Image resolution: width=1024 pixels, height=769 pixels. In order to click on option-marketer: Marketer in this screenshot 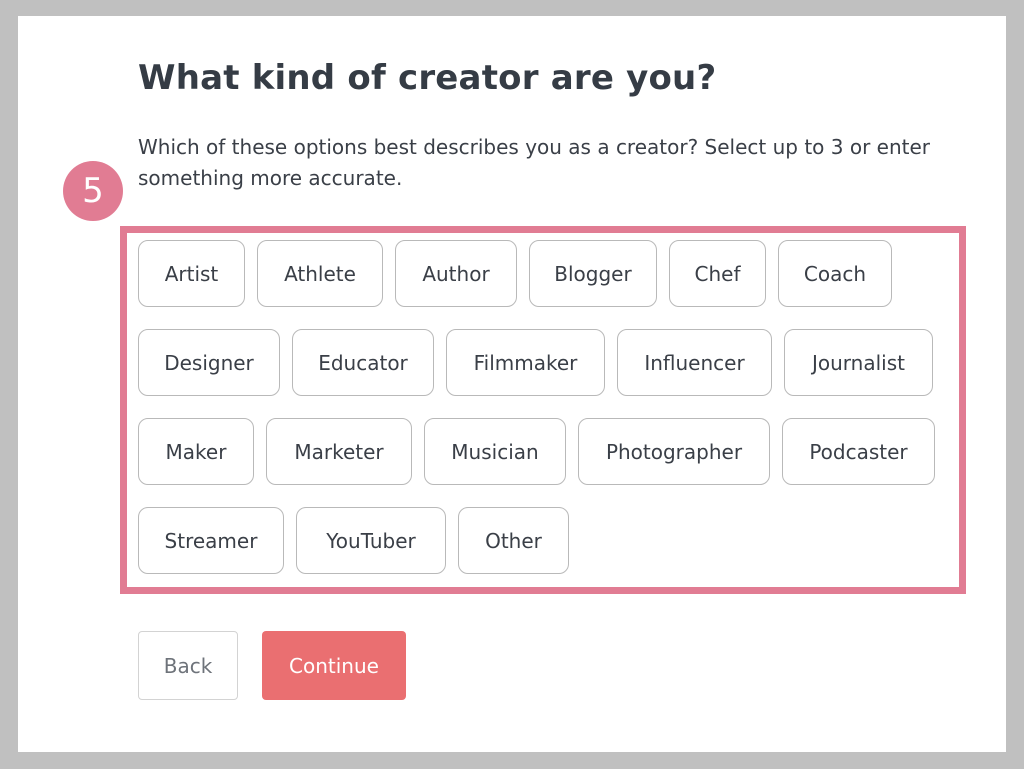, I will do `click(339, 451)`.